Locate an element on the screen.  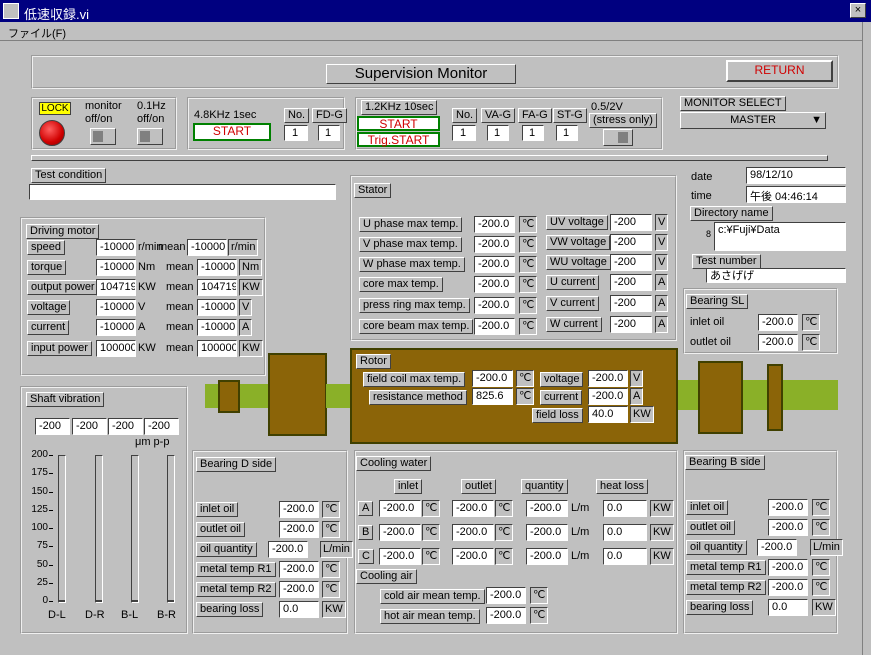
bearing-b-label: metal temp R1 is located at coordinates (726, 567).